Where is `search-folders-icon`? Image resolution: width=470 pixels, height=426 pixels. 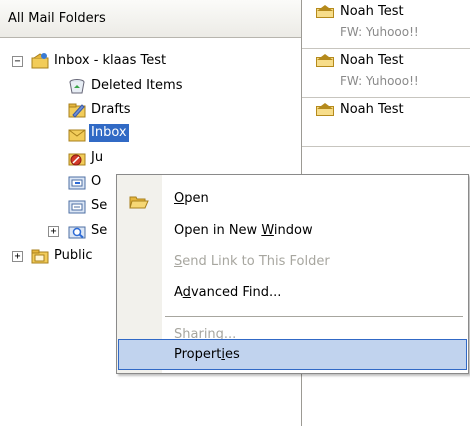
search-folders-icon is located at coordinates (77, 231).